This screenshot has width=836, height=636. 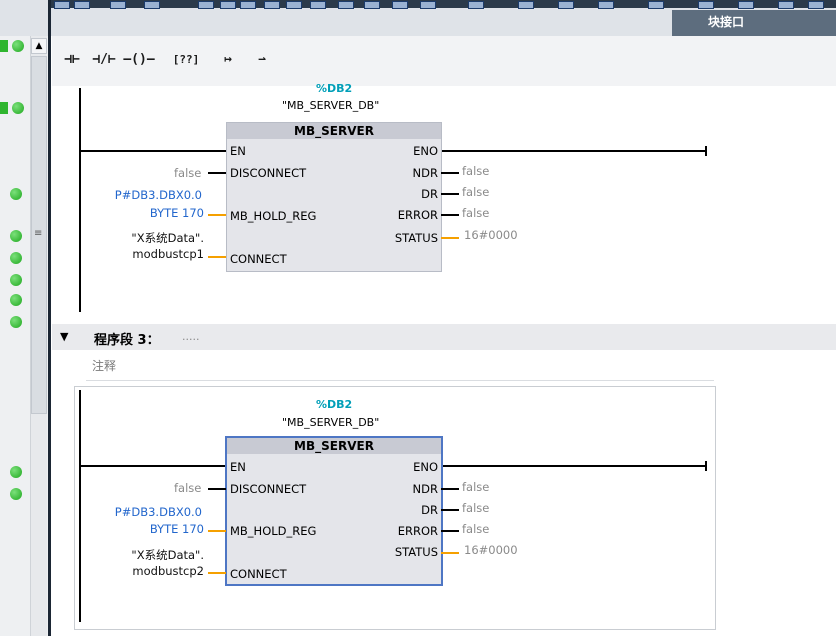 What do you see at coordinates (262, 60) in the screenshot?
I see `close-branch-button: ⇀` at bounding box center [262, 60].